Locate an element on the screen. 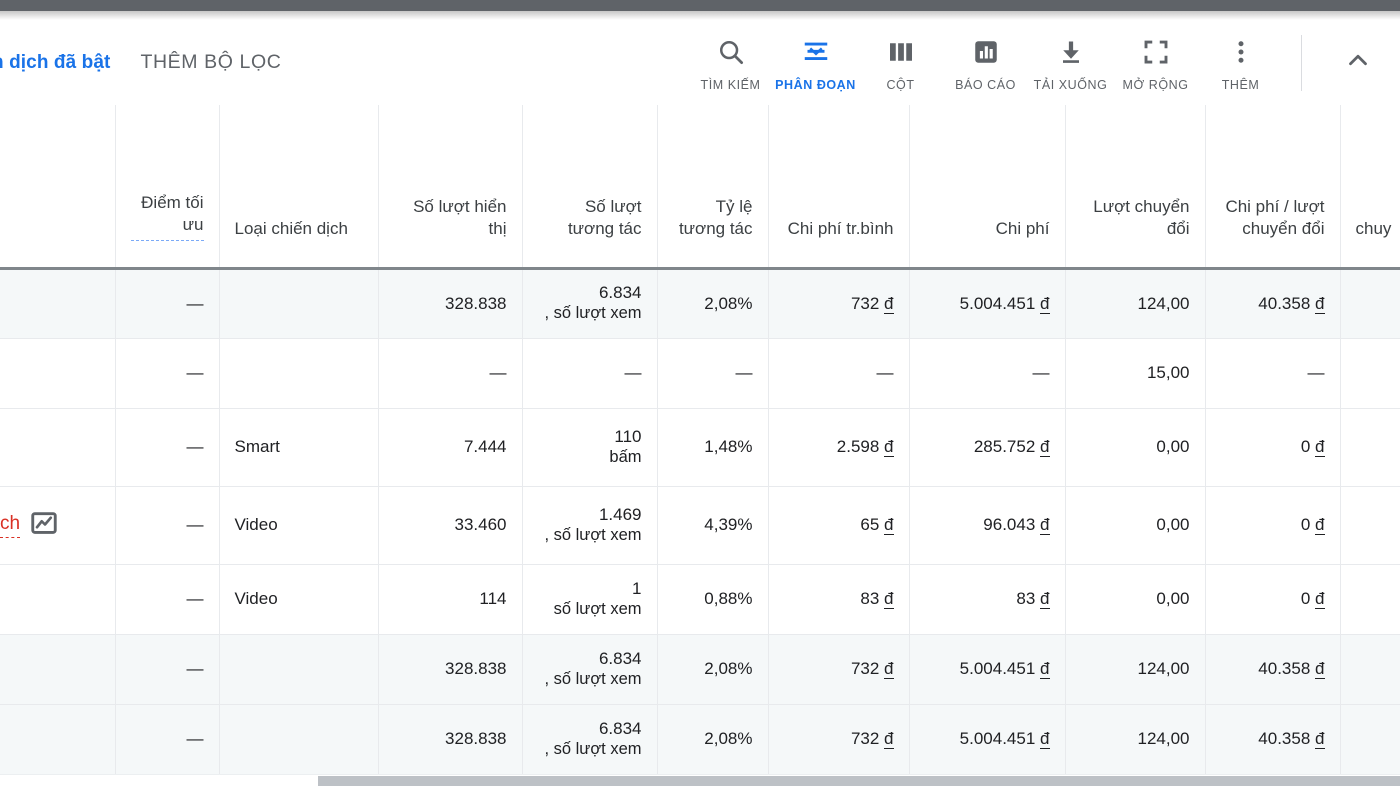 This screenshot has height=786, width=1400. toolbar-item-expand: MỞ RỘNG is located at coordinates (1155, 63).